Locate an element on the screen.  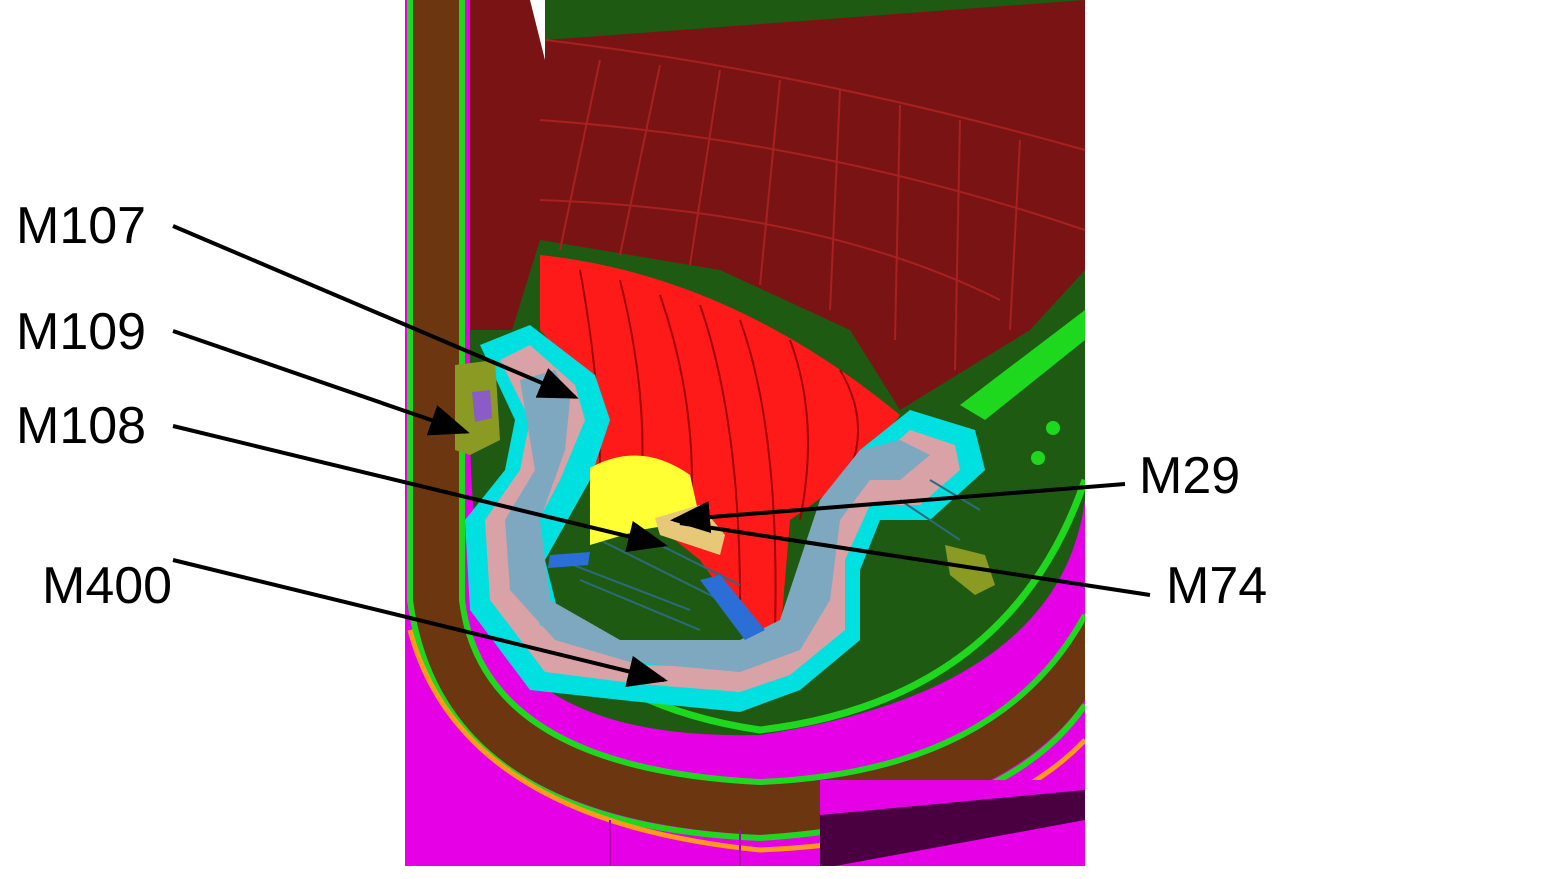
label-m108: M108 is located at coordinates (81, 426).